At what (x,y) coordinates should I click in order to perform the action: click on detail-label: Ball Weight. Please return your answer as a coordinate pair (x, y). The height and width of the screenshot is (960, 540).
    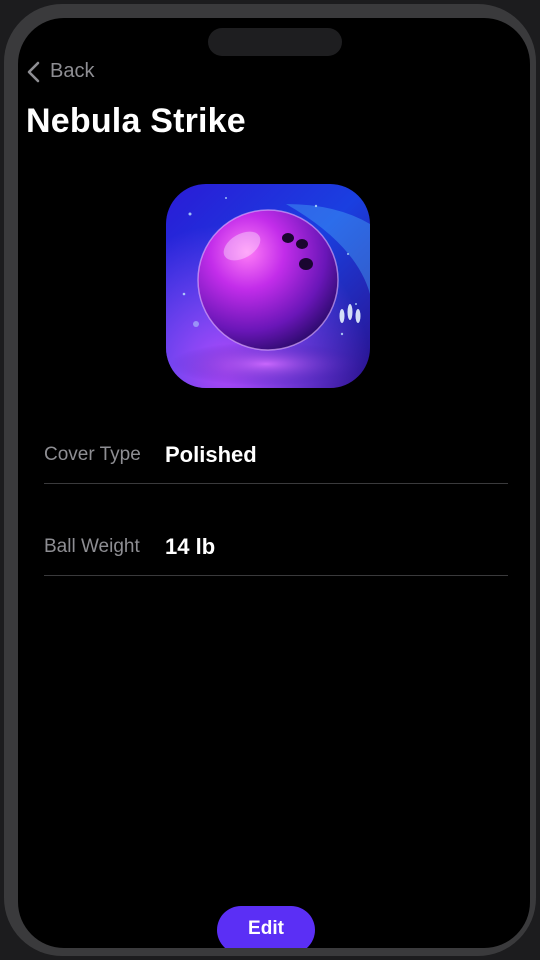
    Looking at the image, I should click on (92, 546).